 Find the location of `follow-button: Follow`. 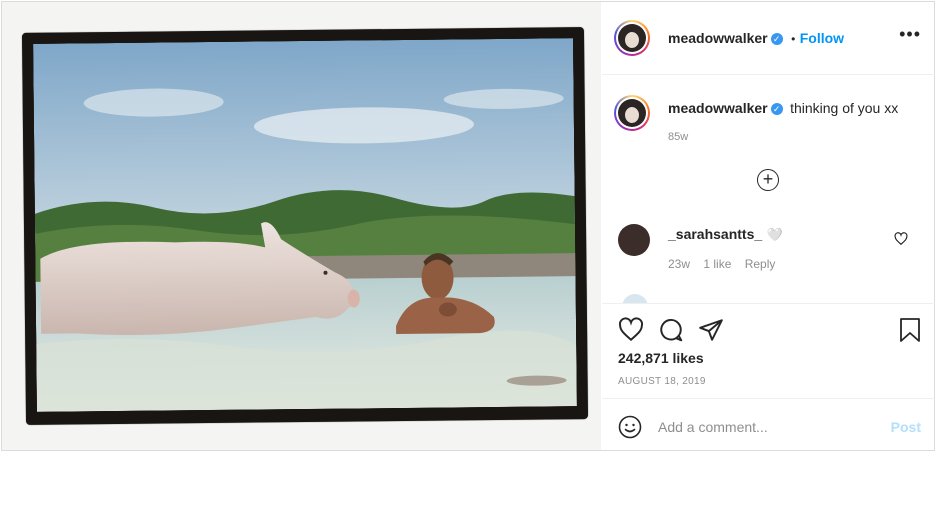

follow-button: Follow is located at coordinates (822, 38).